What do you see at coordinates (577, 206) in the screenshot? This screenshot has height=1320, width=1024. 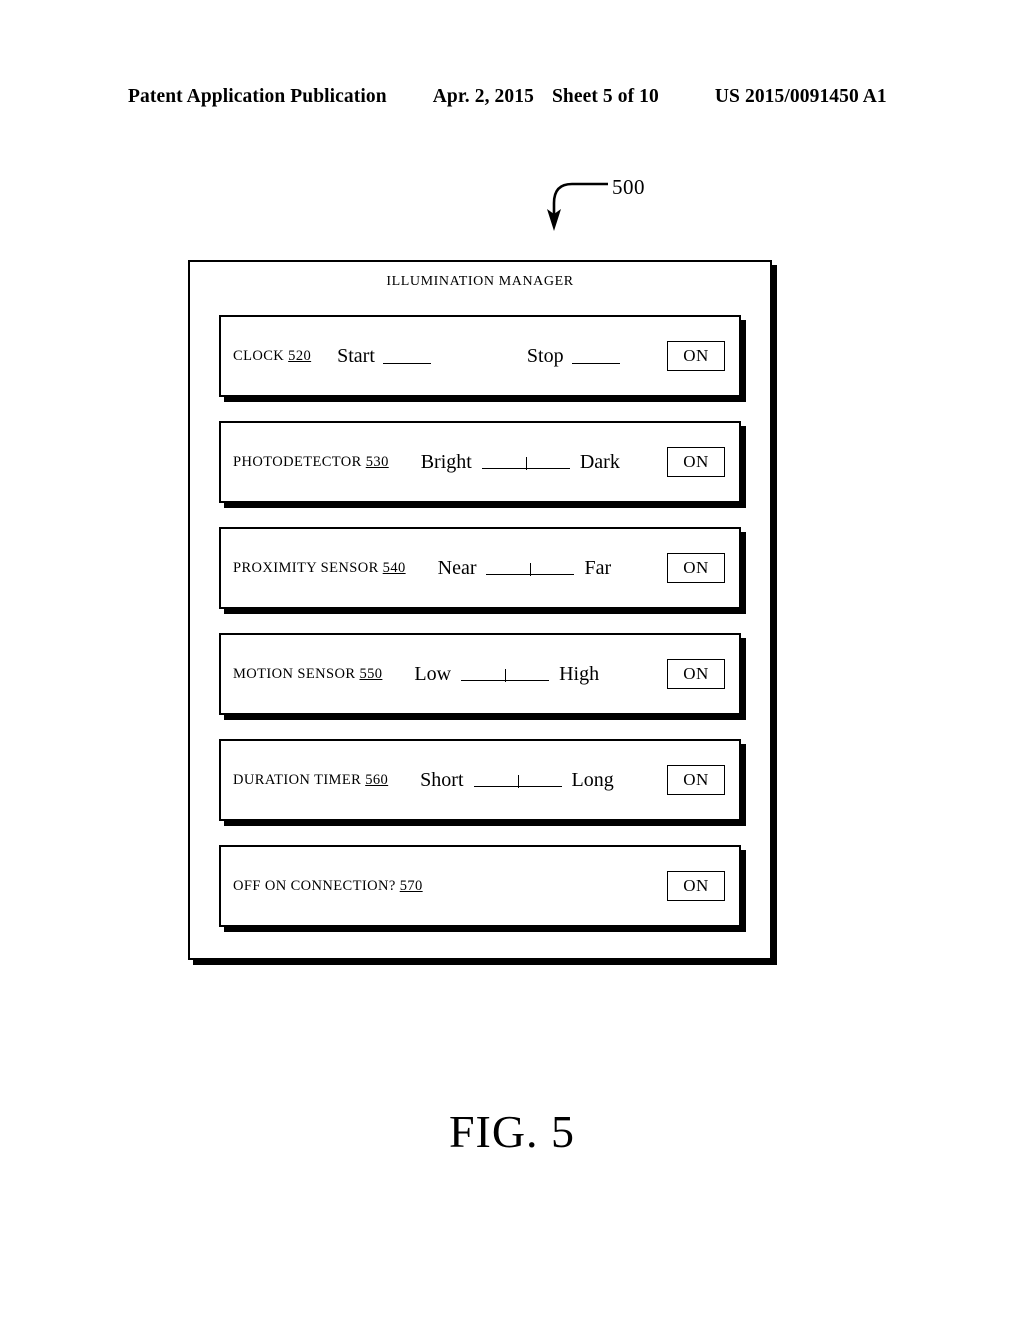 I see `callout-leader-arrow-icon` at bounding box center [577, 206].